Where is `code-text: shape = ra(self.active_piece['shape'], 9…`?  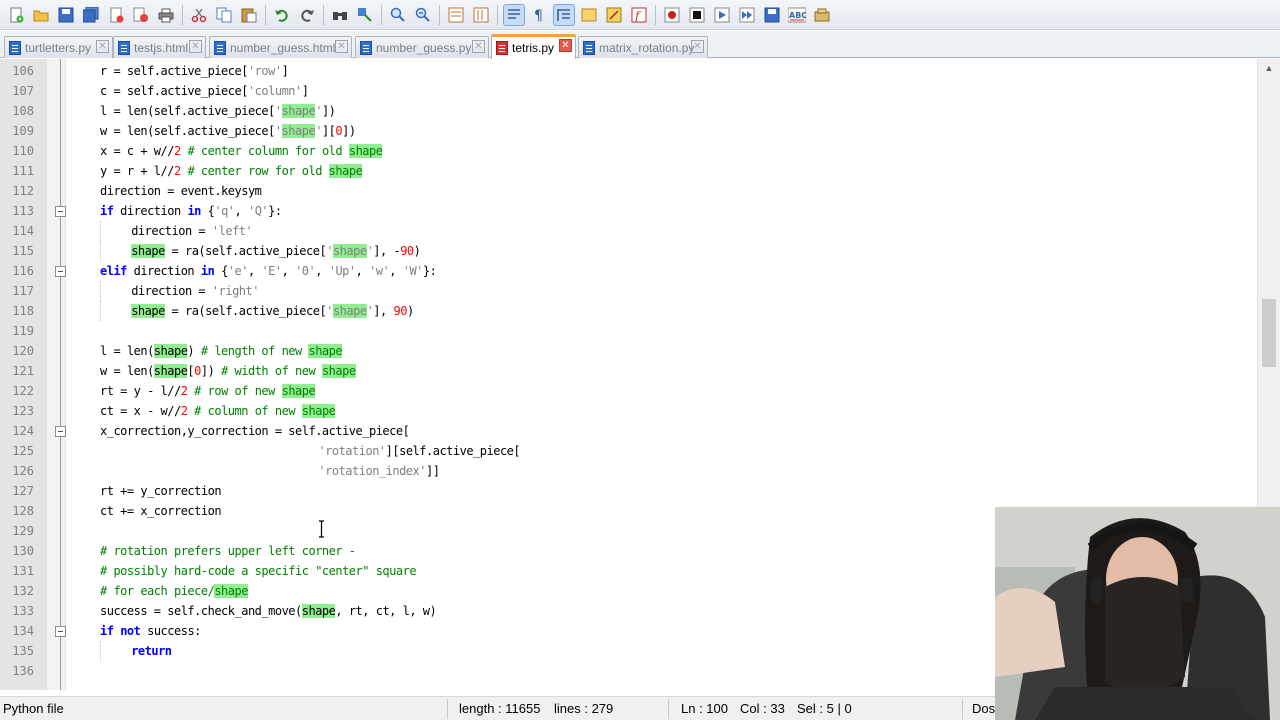
code-text: shape = ra(self.active_piece['shape'], 9… is located at coordinates (272, 311).